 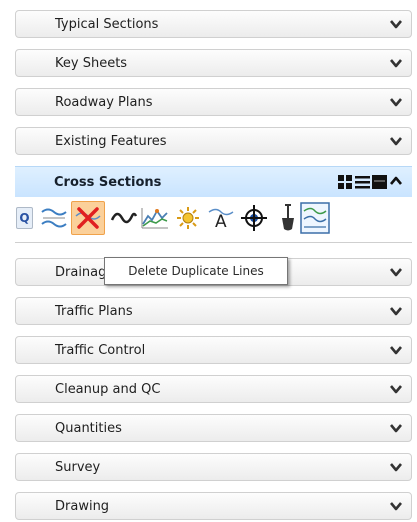 What do you see at coordinates (213, 389) in the screenshot?
I see `section-header-cleanup-and-qc: Cleanup and QC` at bounding box center [213, 389].